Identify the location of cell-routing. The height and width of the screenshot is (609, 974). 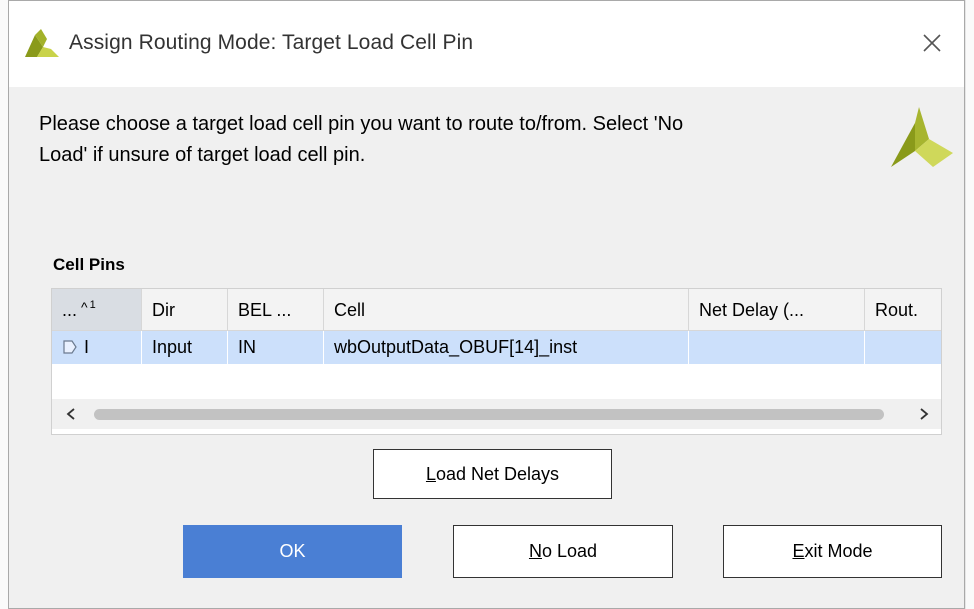
(903, 347).